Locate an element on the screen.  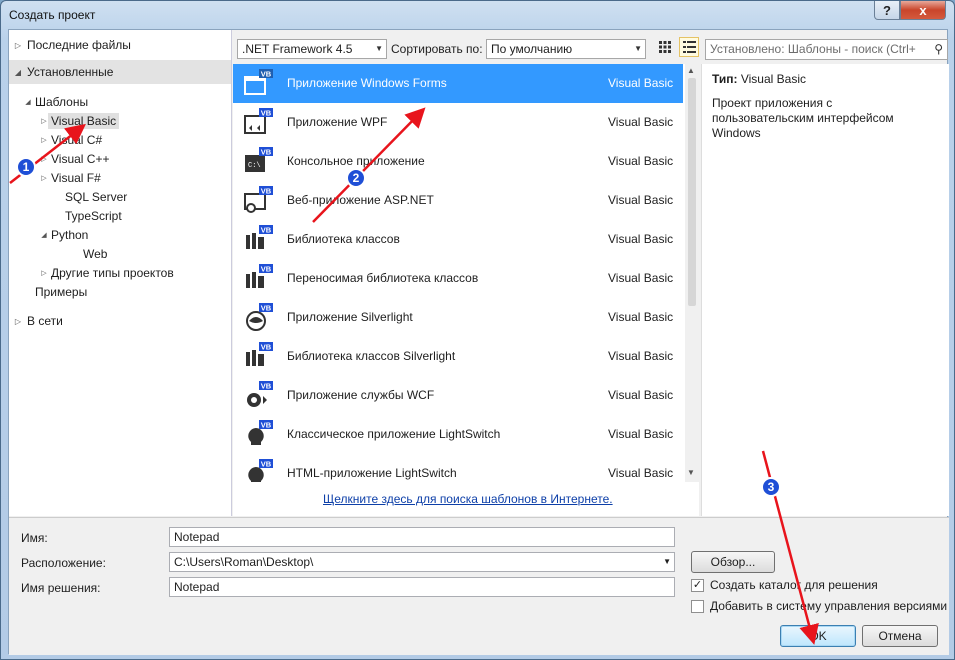
view-list-button is located at coordinates (689, 47).